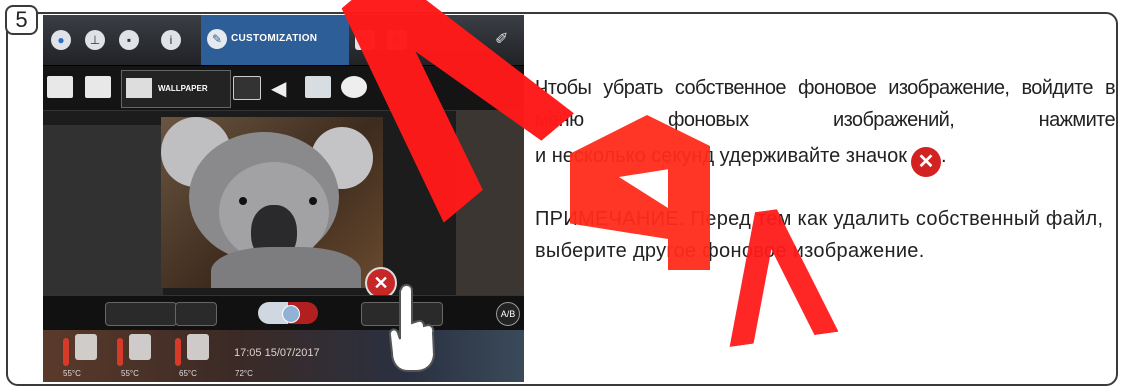 The width and height of the screenshot is (1124, 390). What do you see at coordinates (272, 202) in the screenshot?
I see `wallpaper-photo-koala` at bounding box center [272, 202].